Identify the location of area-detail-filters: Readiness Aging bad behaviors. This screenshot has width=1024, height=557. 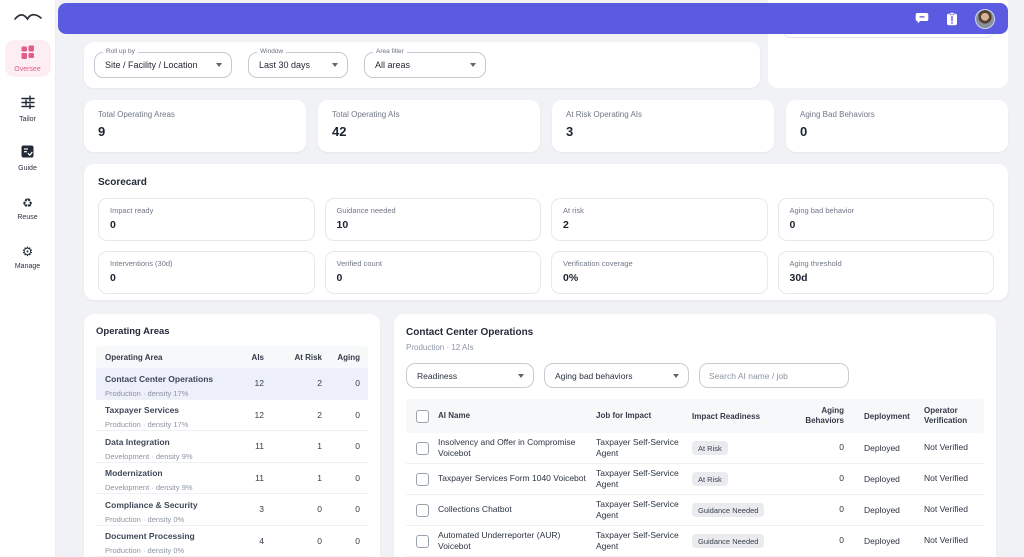
(695, 375).